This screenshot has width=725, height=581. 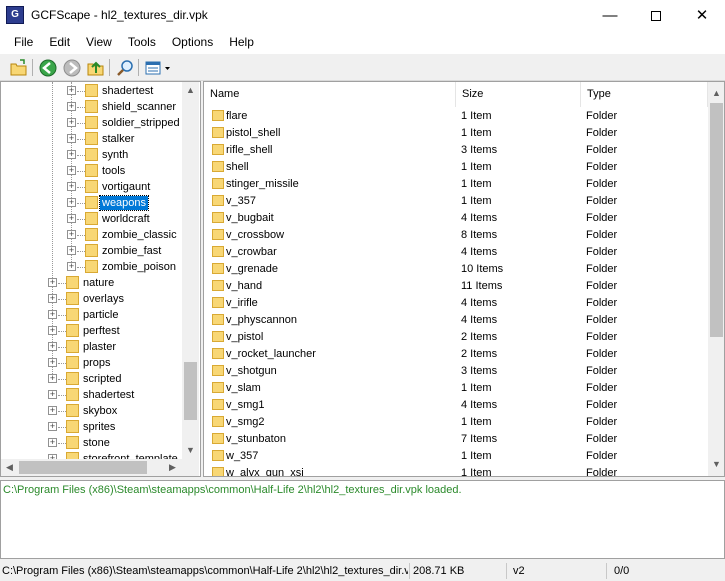 What do you see at coordinates (59, 42) in the screenshot?
I see `menu-edit: Edit` at bounding box center [59, 42].